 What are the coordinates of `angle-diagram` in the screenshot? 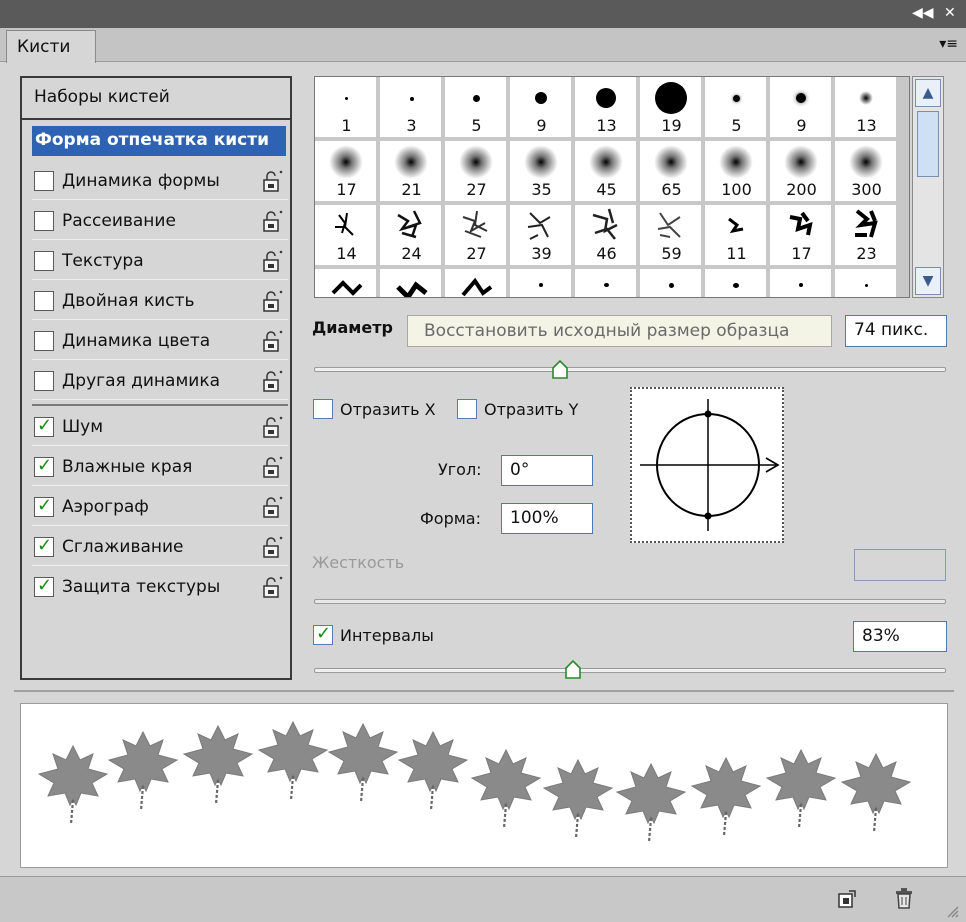 It's located at (707, 465).